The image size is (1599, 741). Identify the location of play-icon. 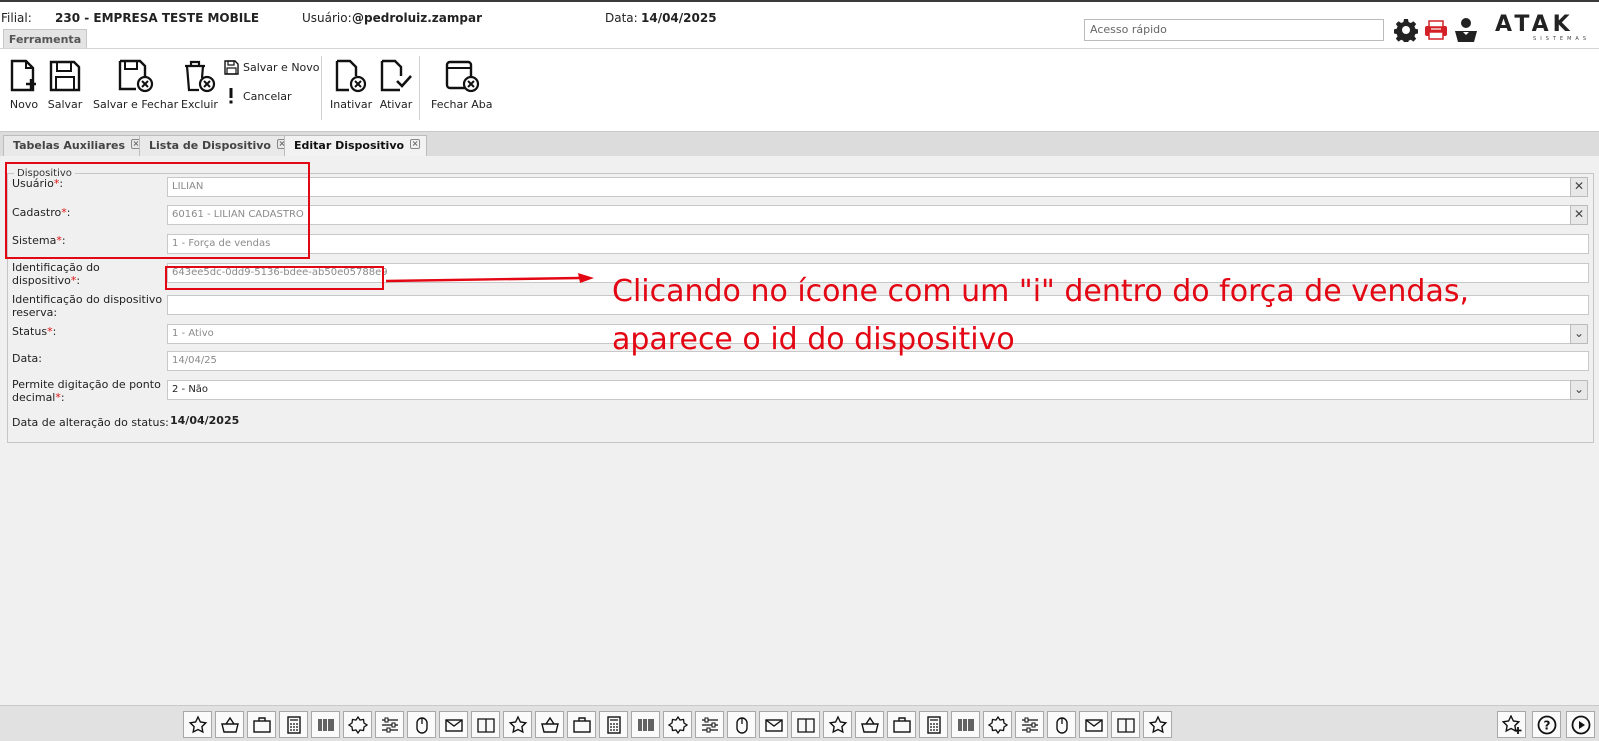
(1580, 724).